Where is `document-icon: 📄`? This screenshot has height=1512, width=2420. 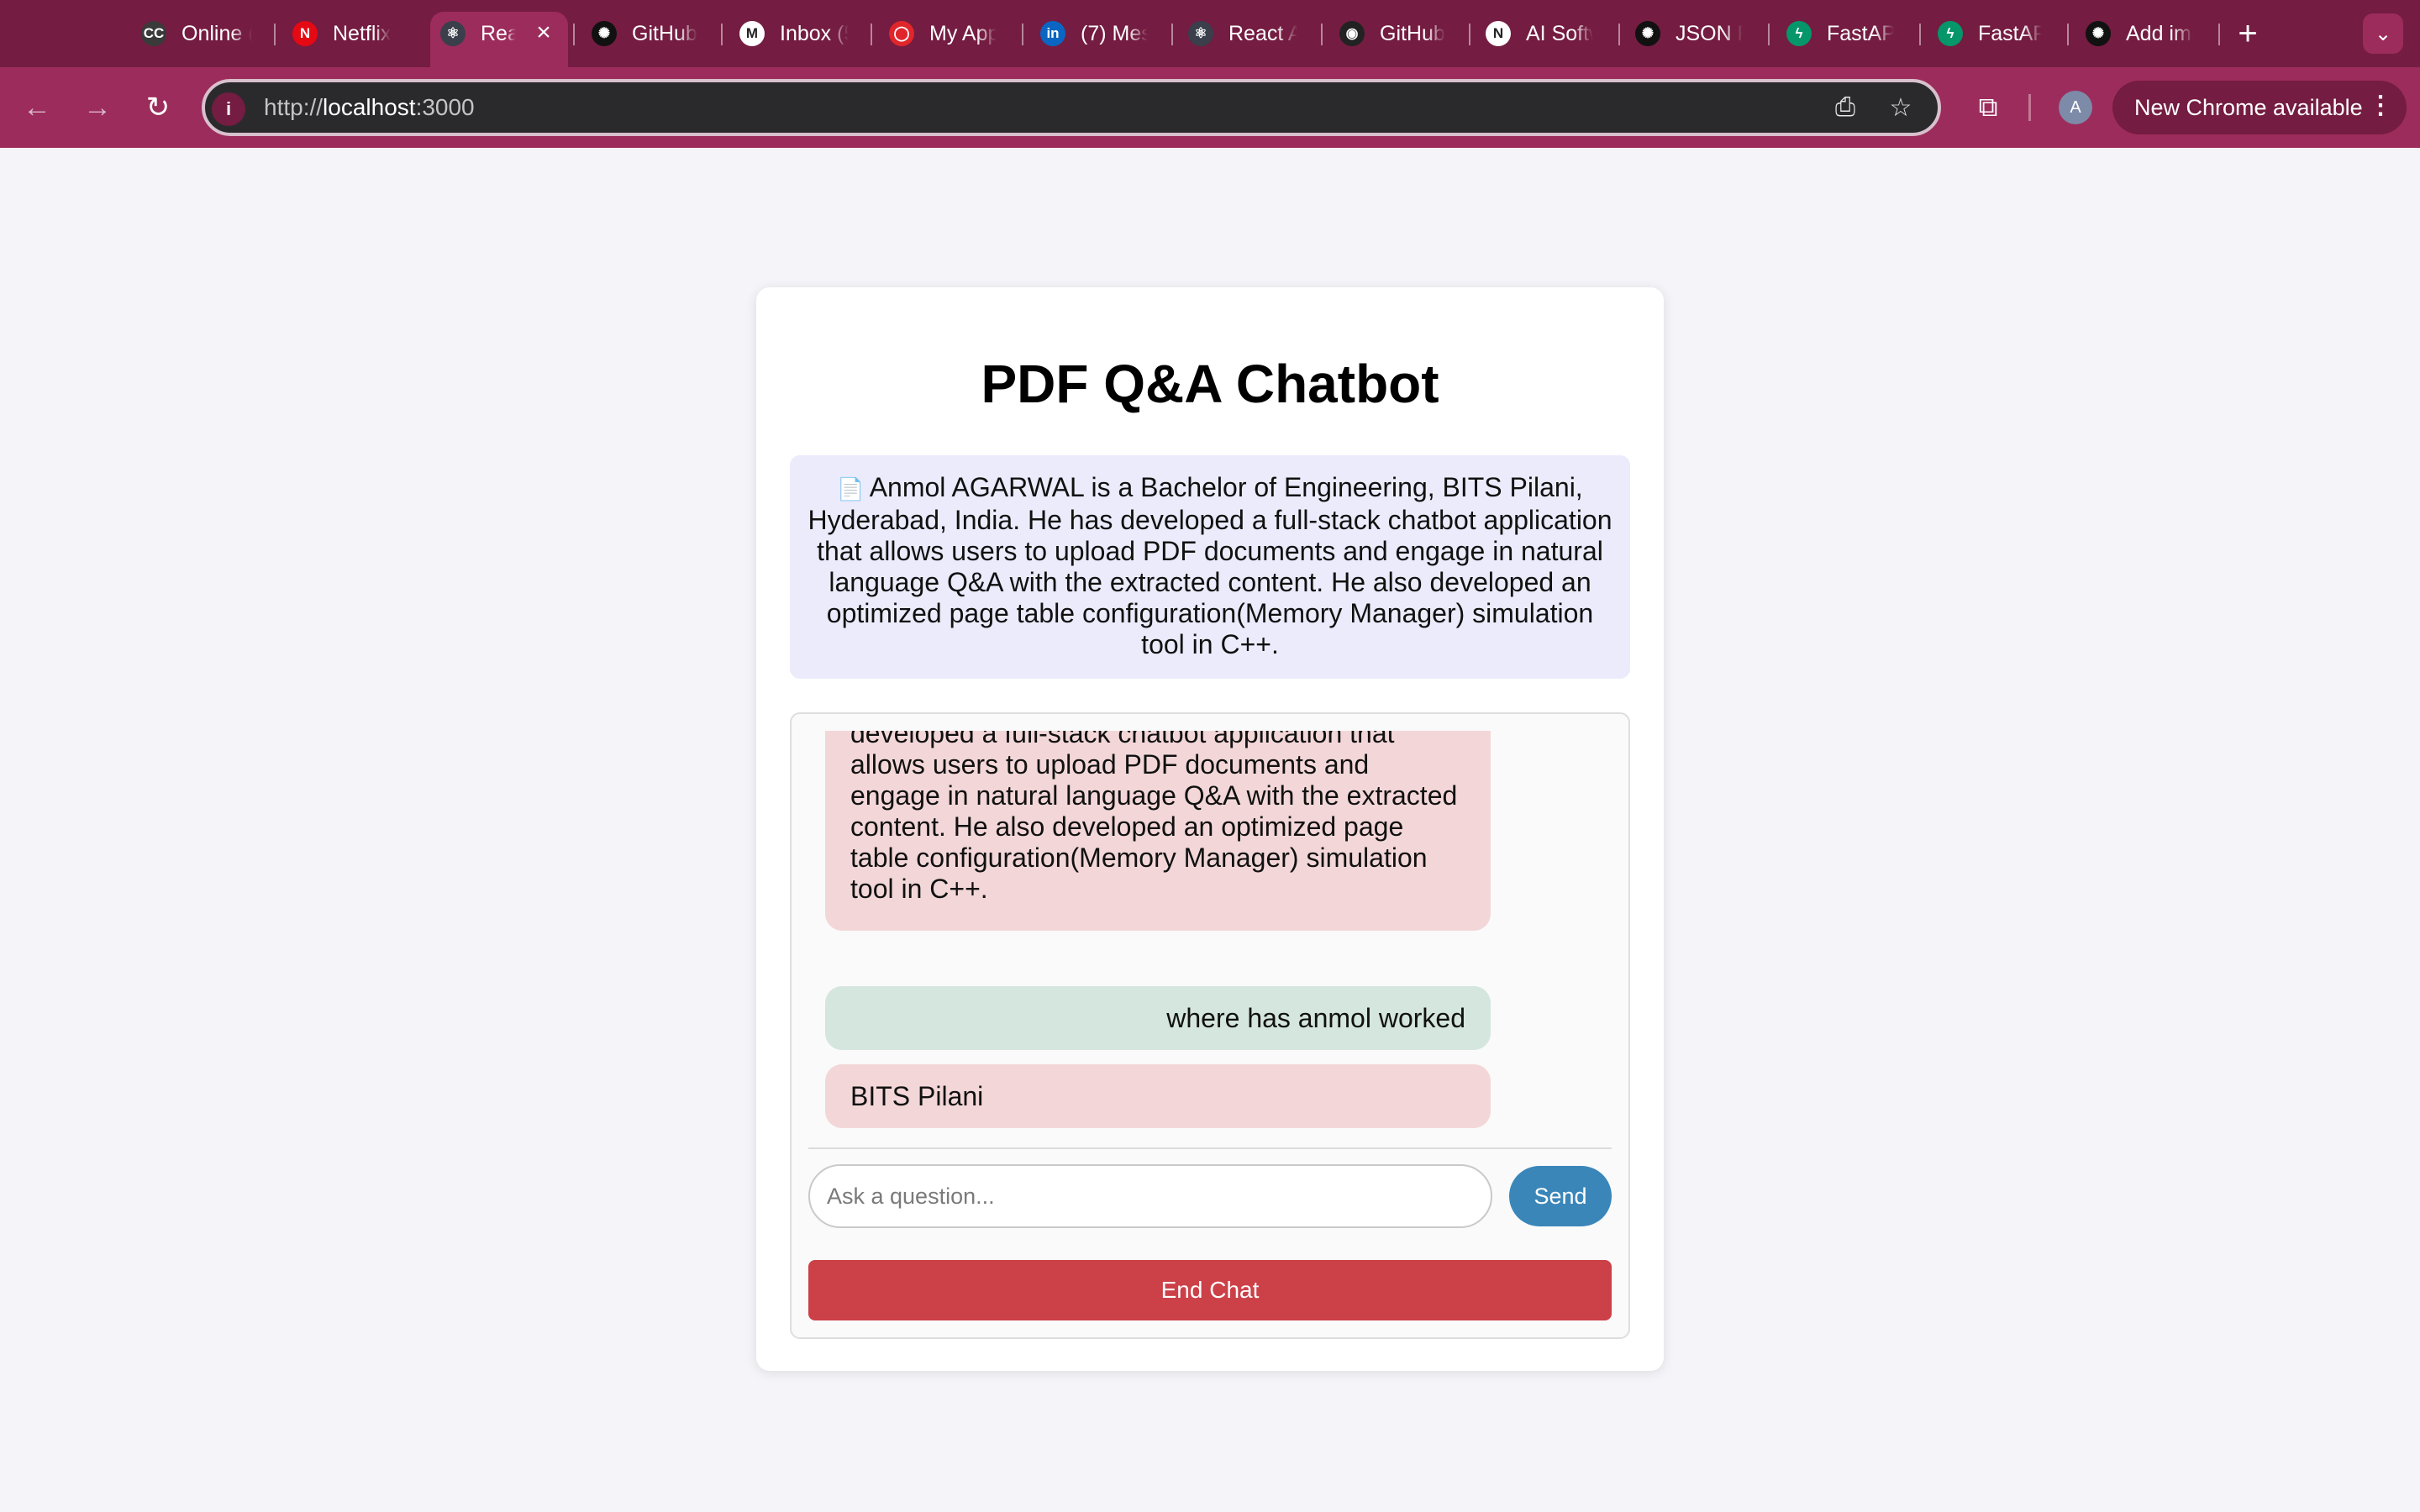 document-icon: 📄 is located at coordinates (851, 488).